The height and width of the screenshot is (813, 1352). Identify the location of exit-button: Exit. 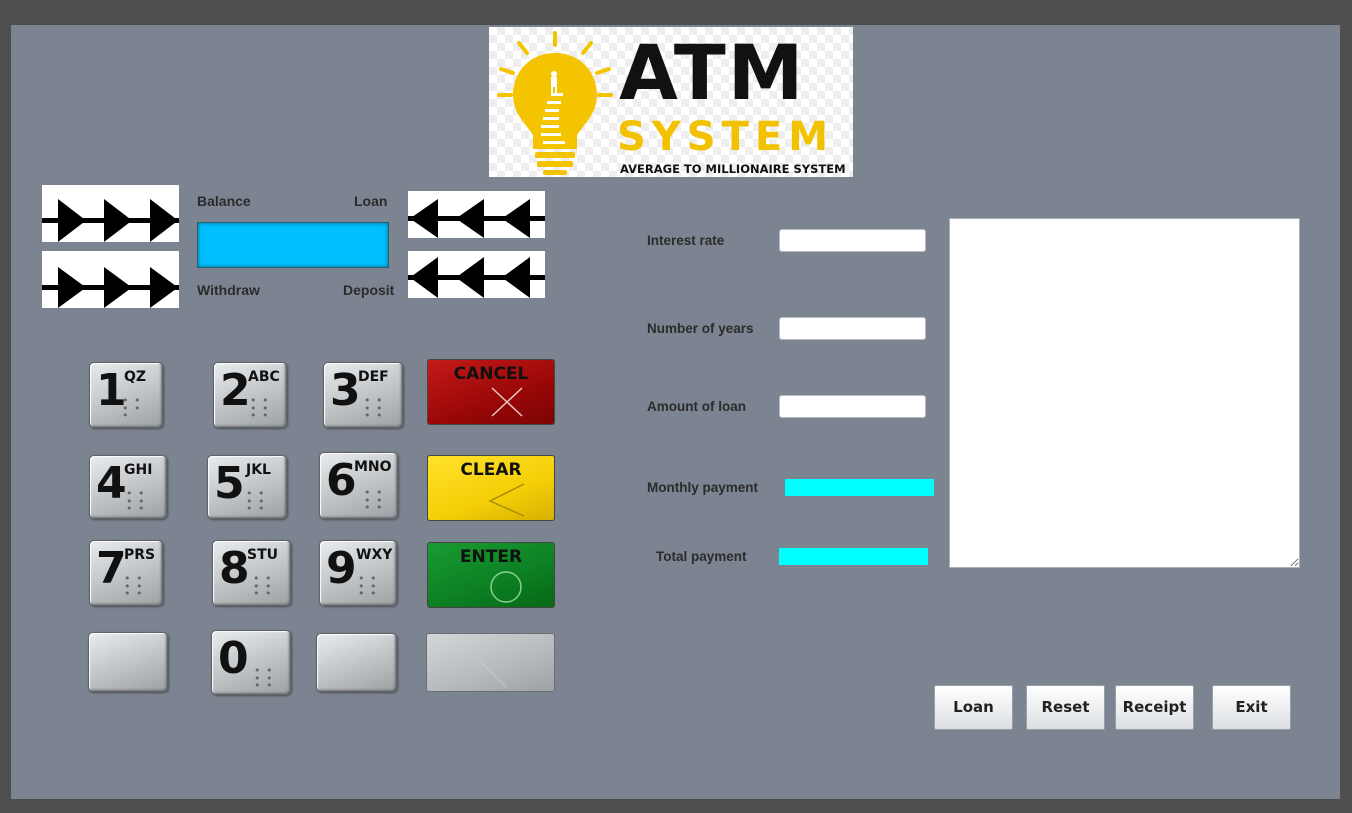
(1251, 707).